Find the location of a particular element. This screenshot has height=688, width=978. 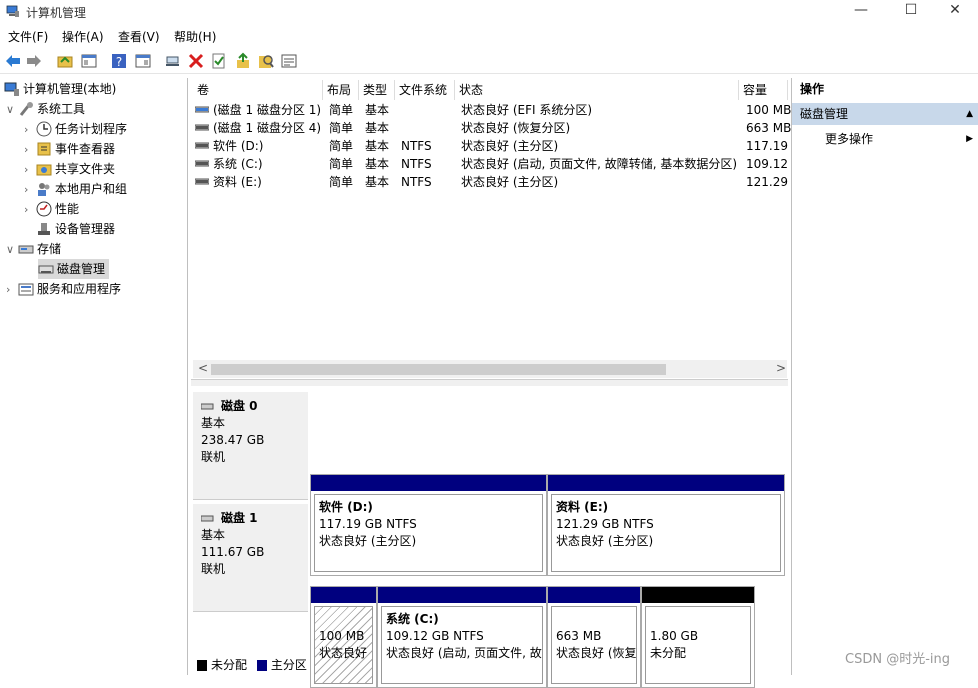

actions-section-disk-management: 磁盘管理 ▲ is located at coordinates (885, 114).